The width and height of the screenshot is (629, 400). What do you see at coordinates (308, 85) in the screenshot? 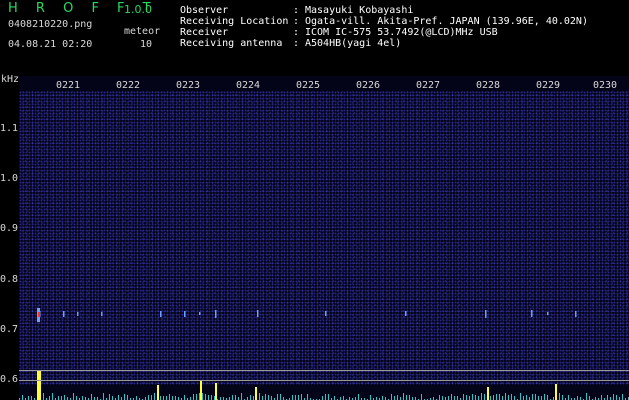
I see `time-tick-label: 0225` at bounding box center [308, 85].